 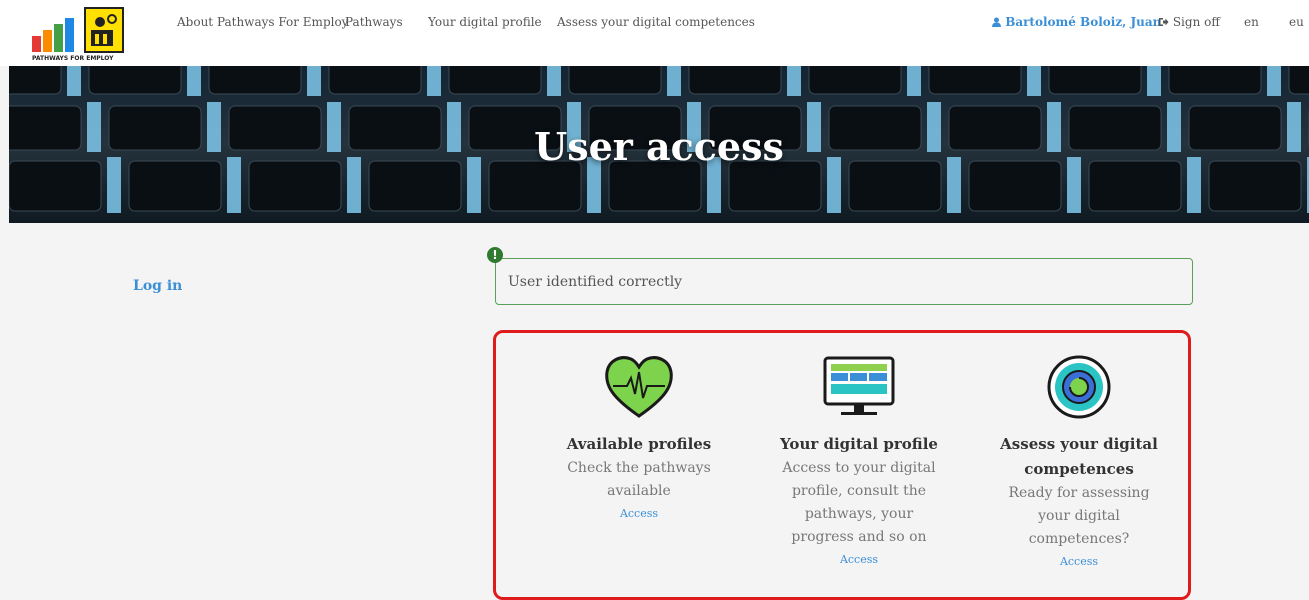 What do you see at coordinates (1251, 22) in the screenshot?
I see `language-en: en` at bounding box center [1251, 22].